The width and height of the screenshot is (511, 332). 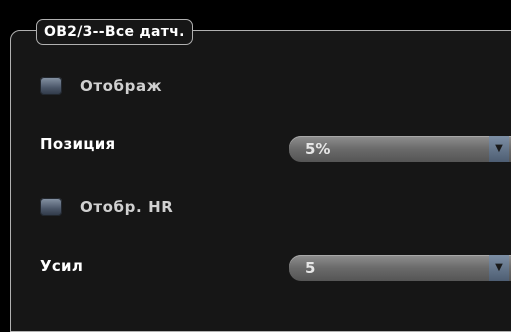 I want to click on hr-checkbox, so click(x=51, y=207).